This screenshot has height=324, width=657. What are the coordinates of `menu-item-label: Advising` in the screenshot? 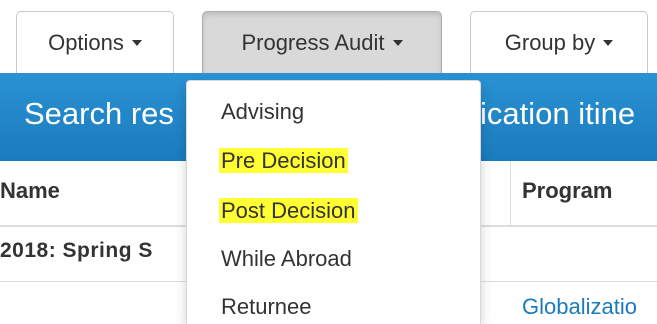 It's located at (263, 111).